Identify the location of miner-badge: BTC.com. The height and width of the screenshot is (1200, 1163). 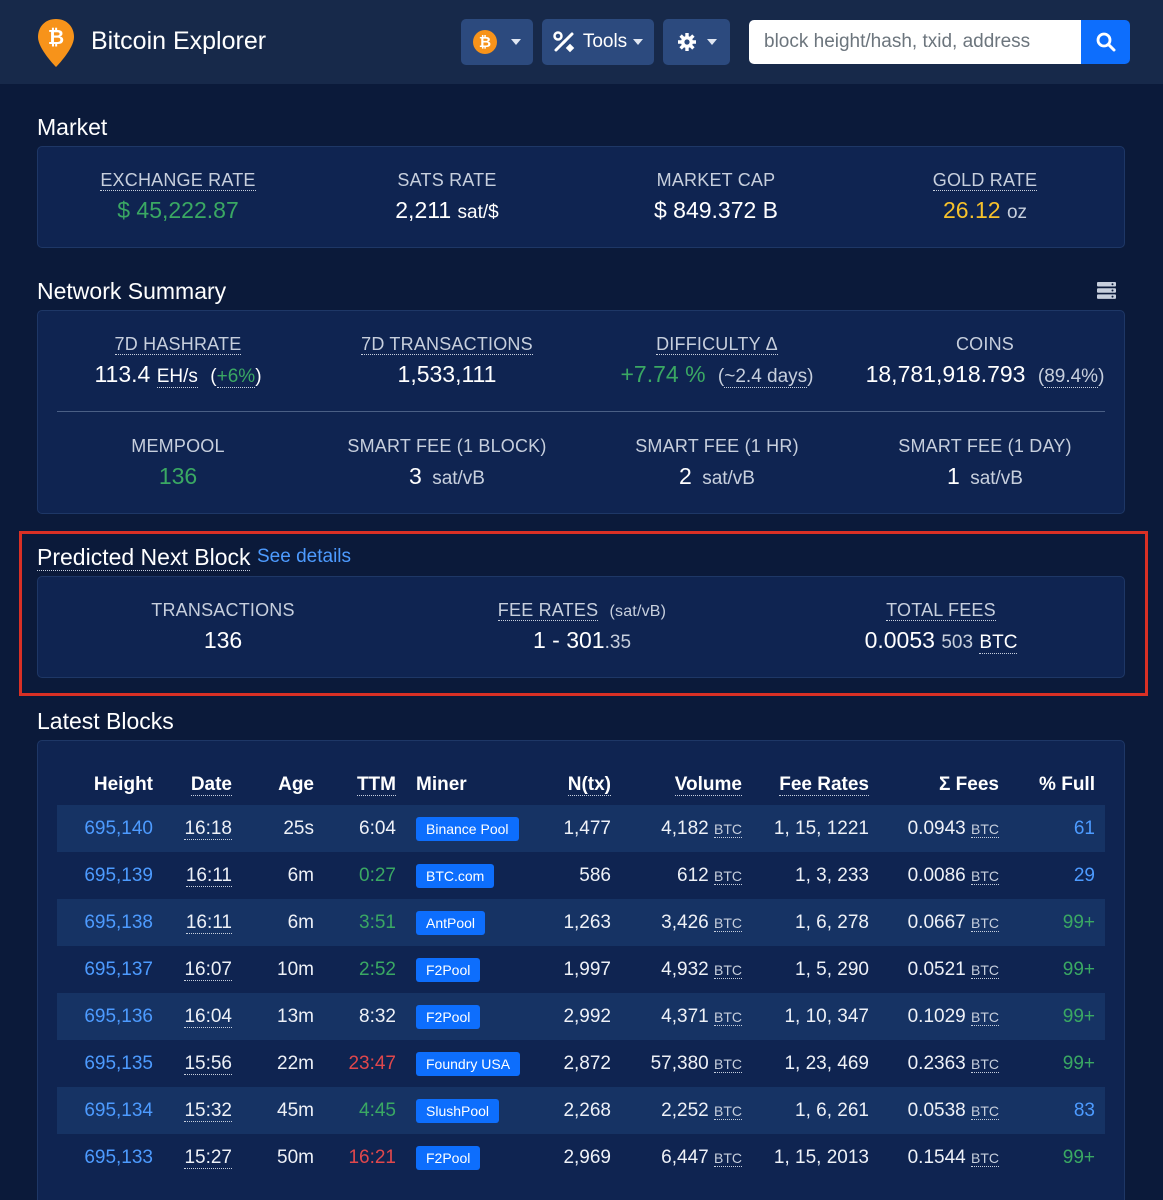
(455, 875).